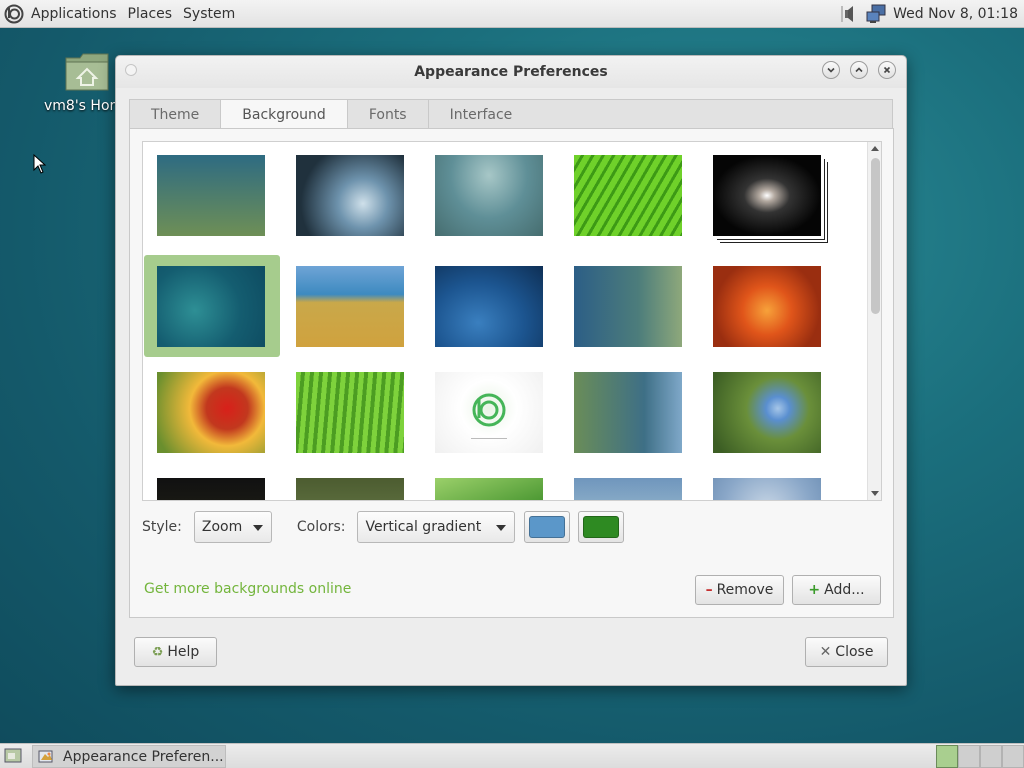 This screenshot has width=1024, height=768. I want to click on tab-bar: Theme Background Fonts Interface, so click(332, 114).